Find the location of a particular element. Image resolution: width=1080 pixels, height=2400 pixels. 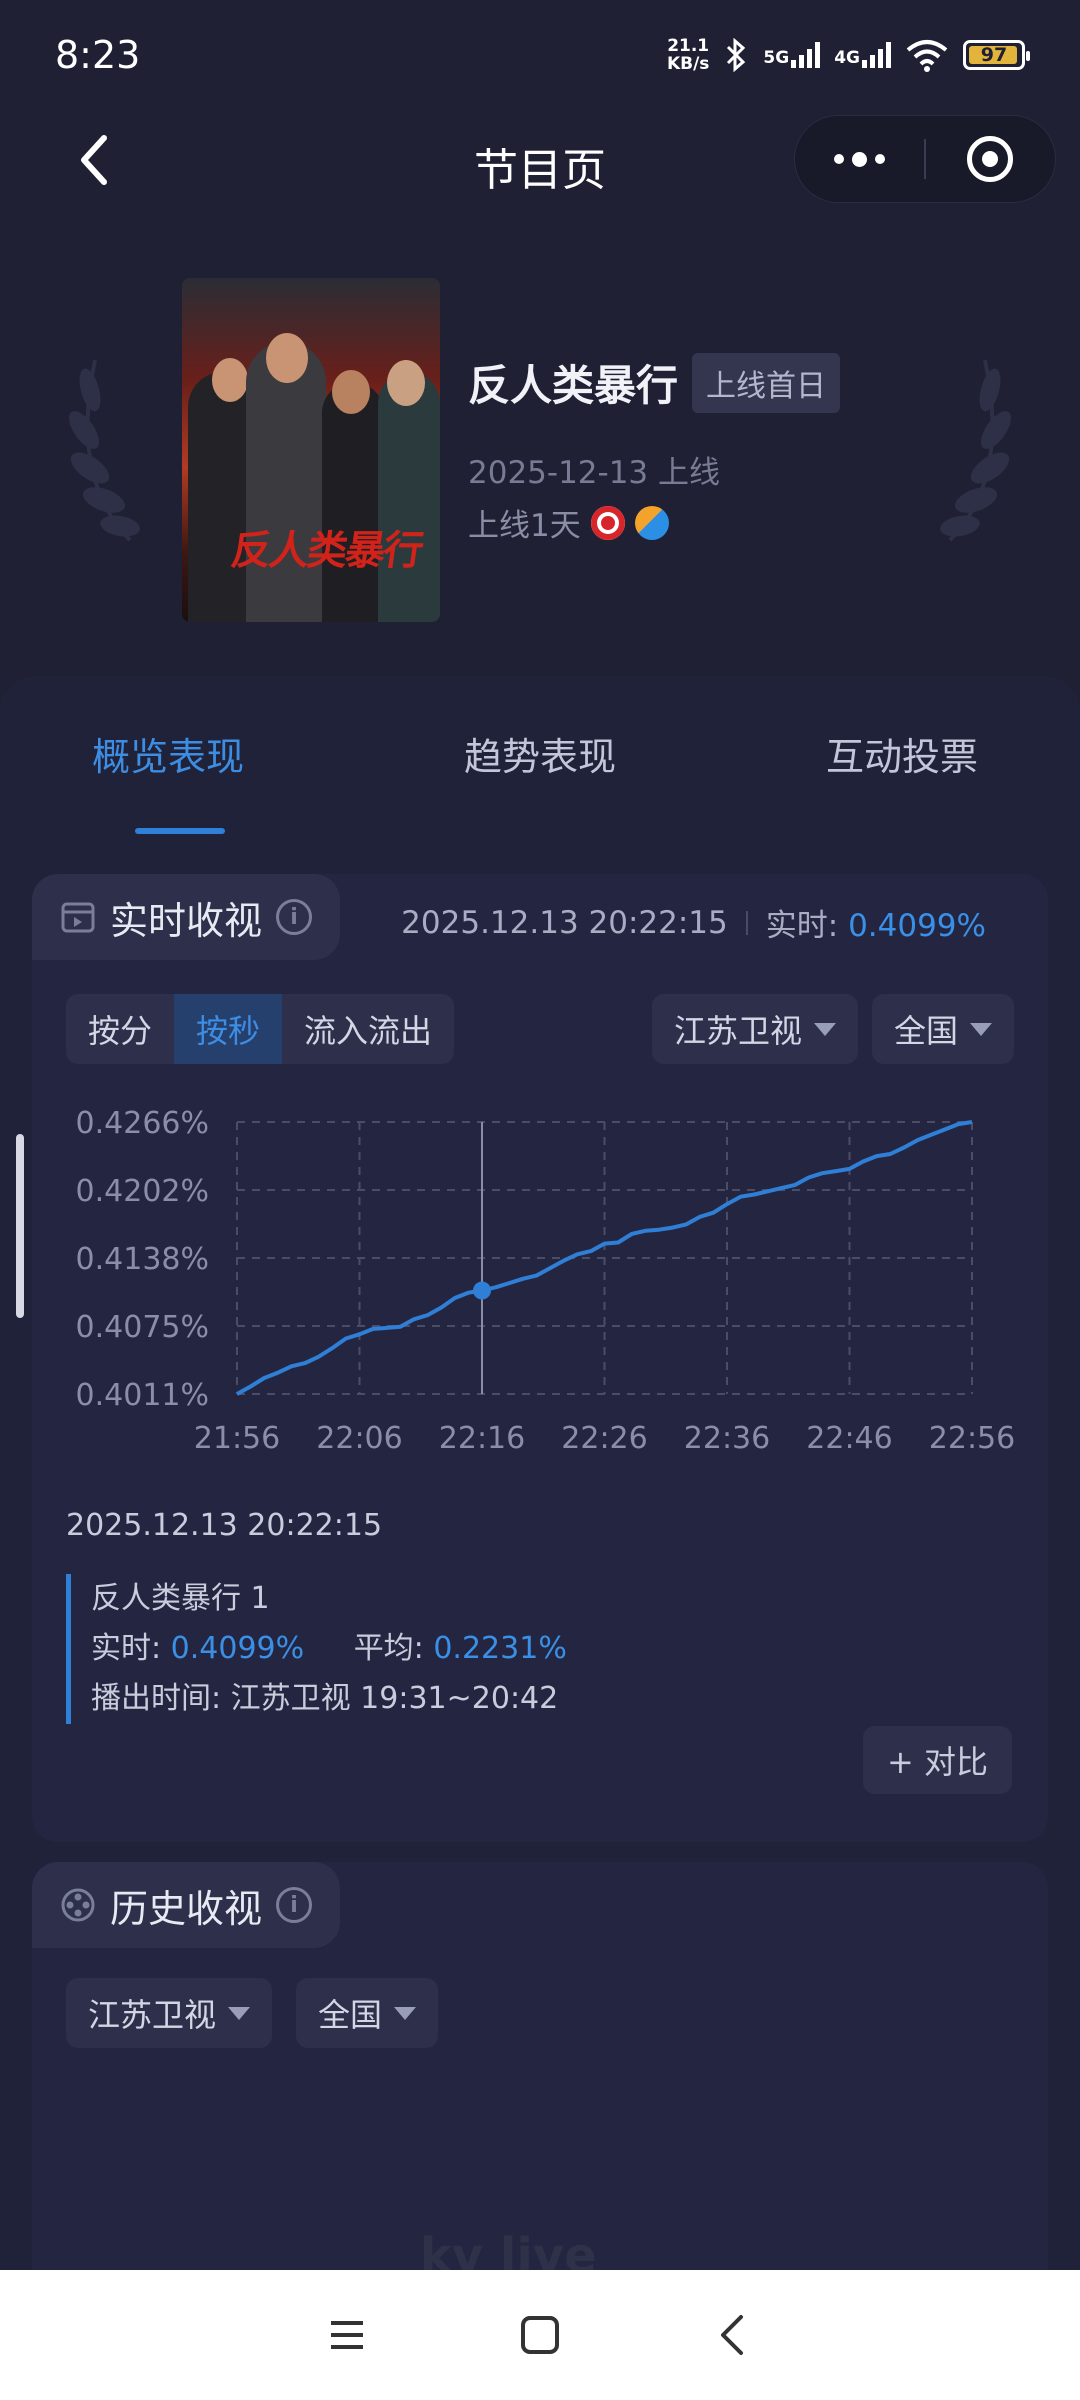

scroll-indicator is located at coordinates (20, 1226).